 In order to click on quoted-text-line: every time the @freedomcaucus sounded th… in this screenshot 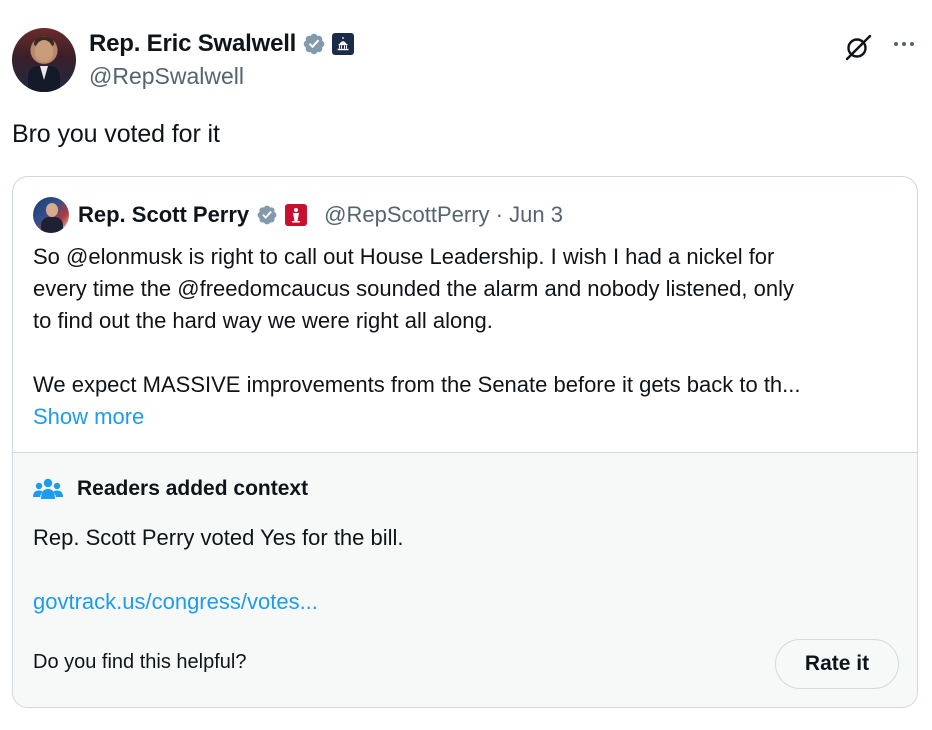, I will do `click(413, 288)`.